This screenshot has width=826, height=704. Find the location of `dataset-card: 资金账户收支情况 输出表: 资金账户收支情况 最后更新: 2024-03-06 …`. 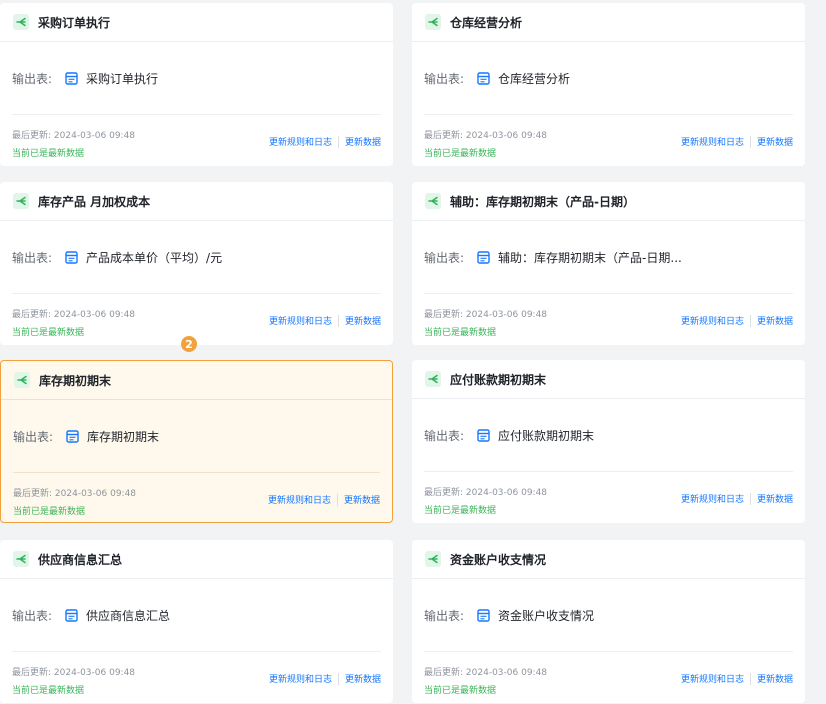

dataset-card: 资金账户收支情况 输出表: 资金账户收支情况 最后更新: 2024-03-06 … is located at coordinates (608, 621).